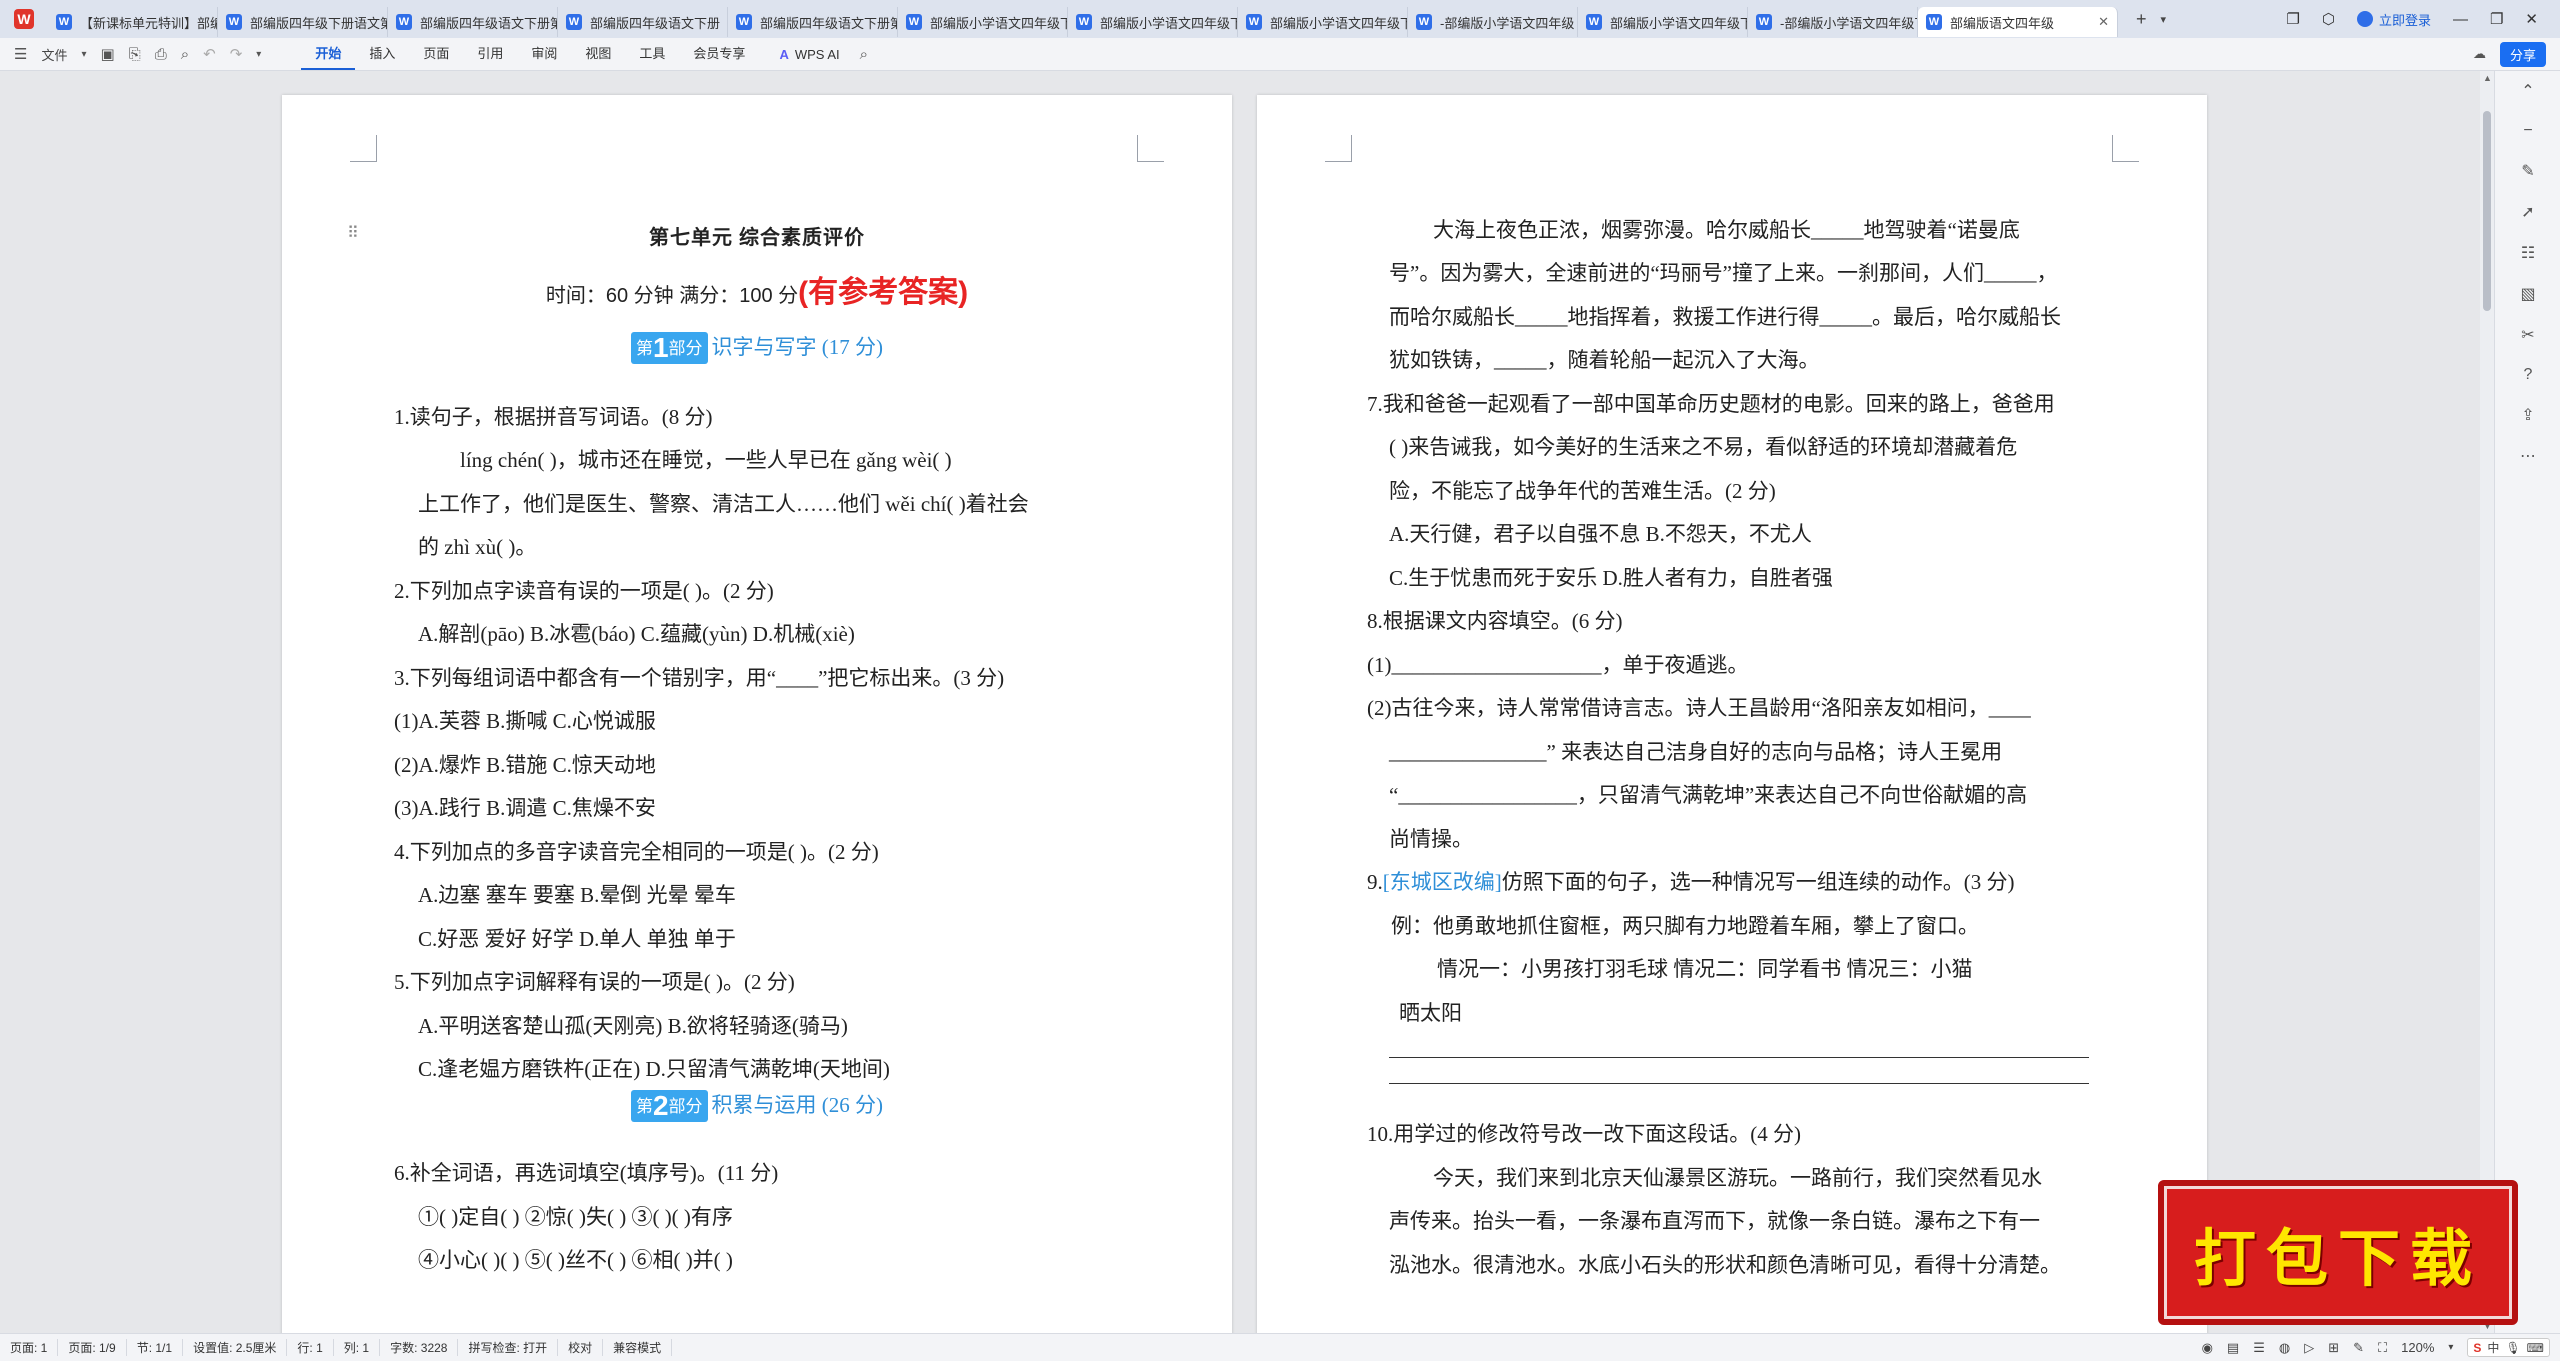 Image resolution: width=2560 pixels, height=1361 pixels. Describe the element at coordinates (108, 54) in the screenshot. I see `save-icon: ▣` at that location.